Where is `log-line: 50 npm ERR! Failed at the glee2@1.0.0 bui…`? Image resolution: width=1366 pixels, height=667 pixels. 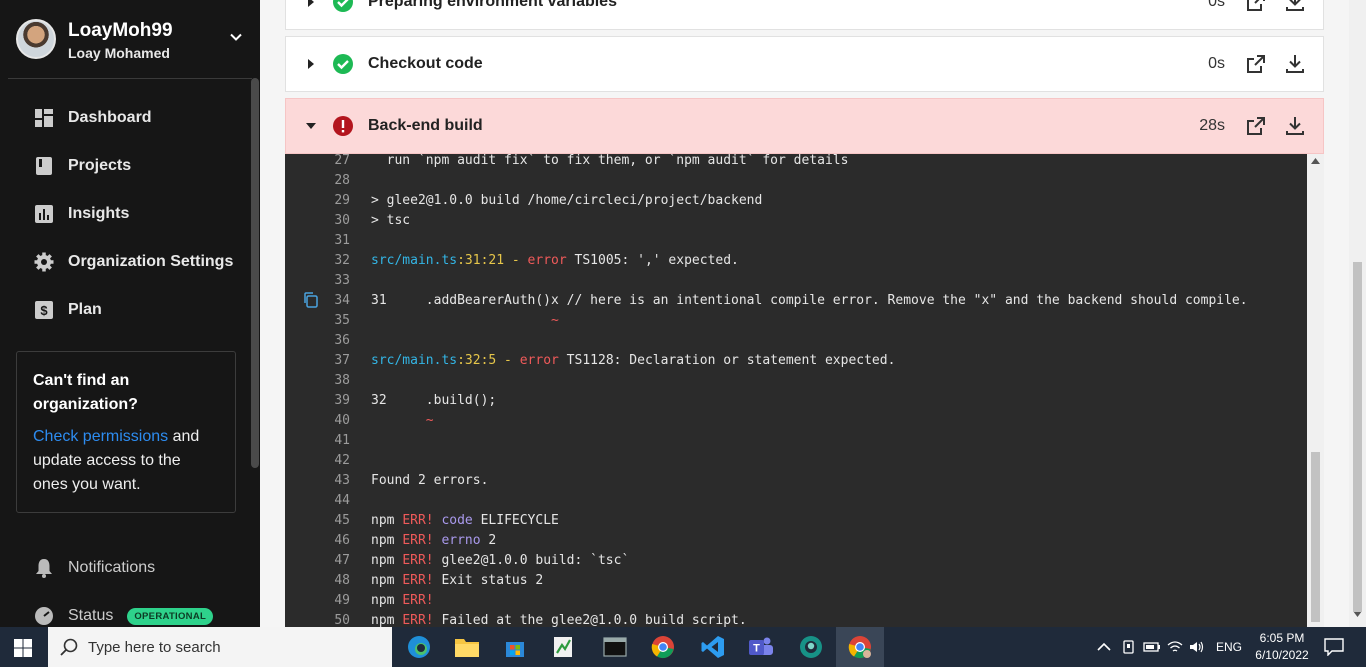
log-line: 50 npm ERR! Failed at the glee2@1.0.0 bui… is located at coordinates (796, 619).